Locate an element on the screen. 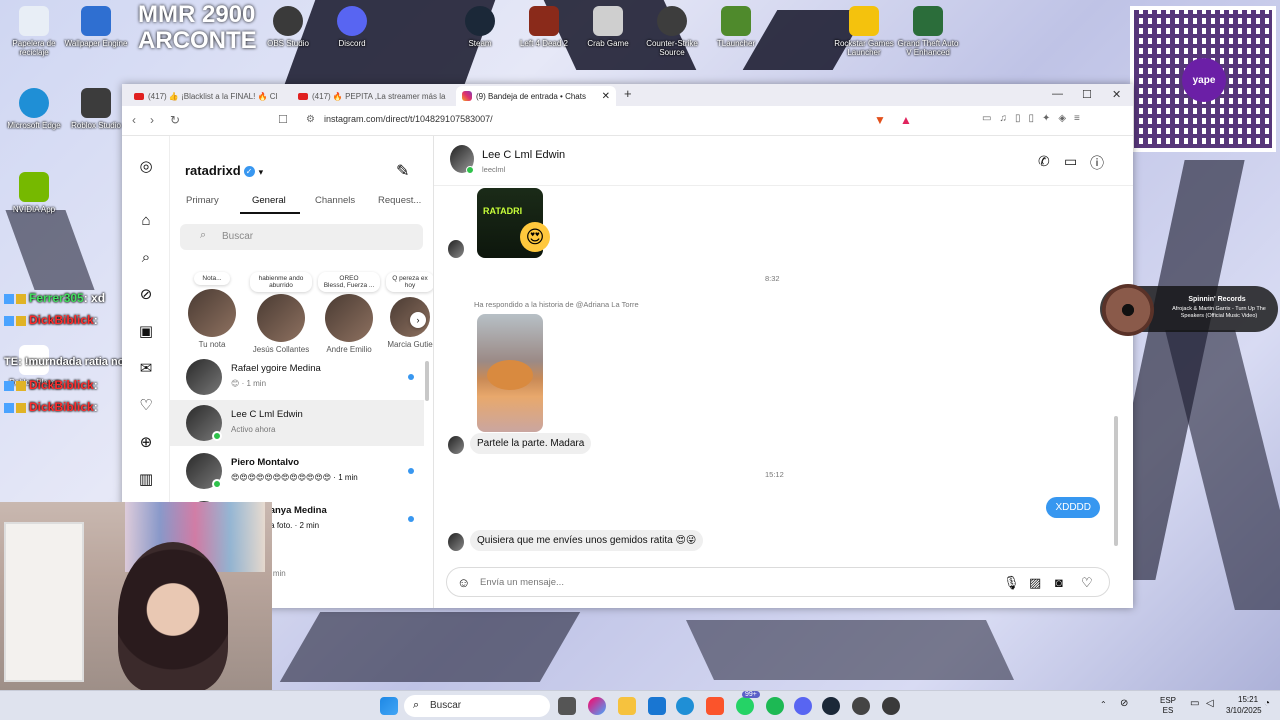  keyboard-language: ESP ES is located at coordinates (1168, 706).